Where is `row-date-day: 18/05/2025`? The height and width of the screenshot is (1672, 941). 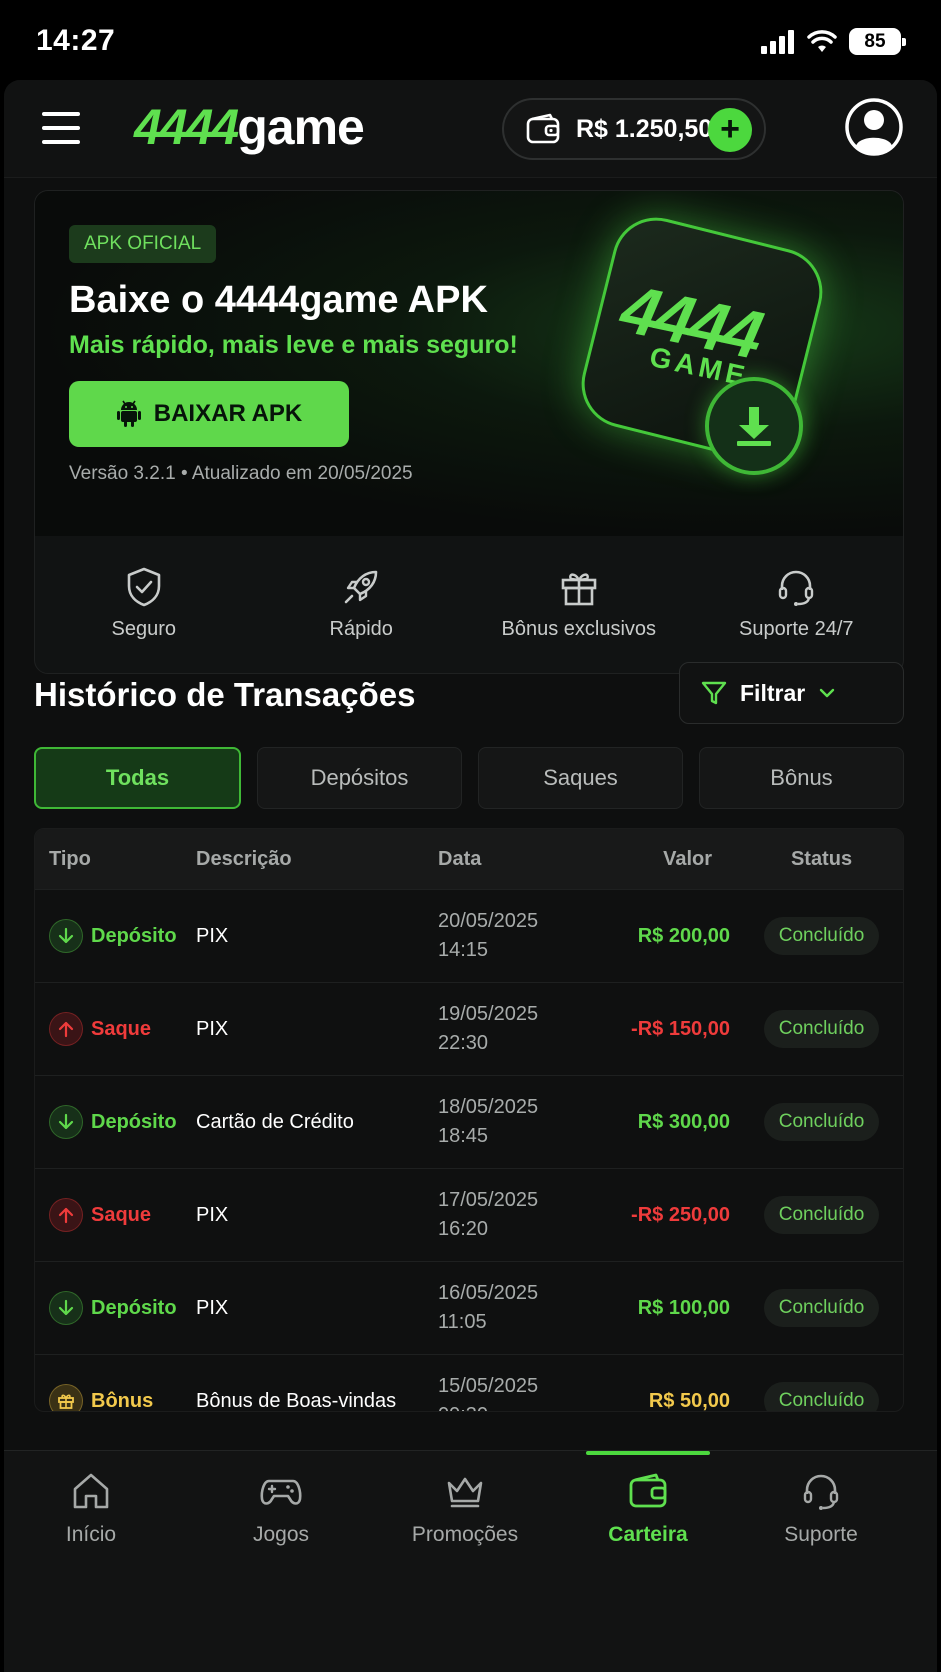
row-date-day: 18/05/2025 is located at coordinates (488, 1107).